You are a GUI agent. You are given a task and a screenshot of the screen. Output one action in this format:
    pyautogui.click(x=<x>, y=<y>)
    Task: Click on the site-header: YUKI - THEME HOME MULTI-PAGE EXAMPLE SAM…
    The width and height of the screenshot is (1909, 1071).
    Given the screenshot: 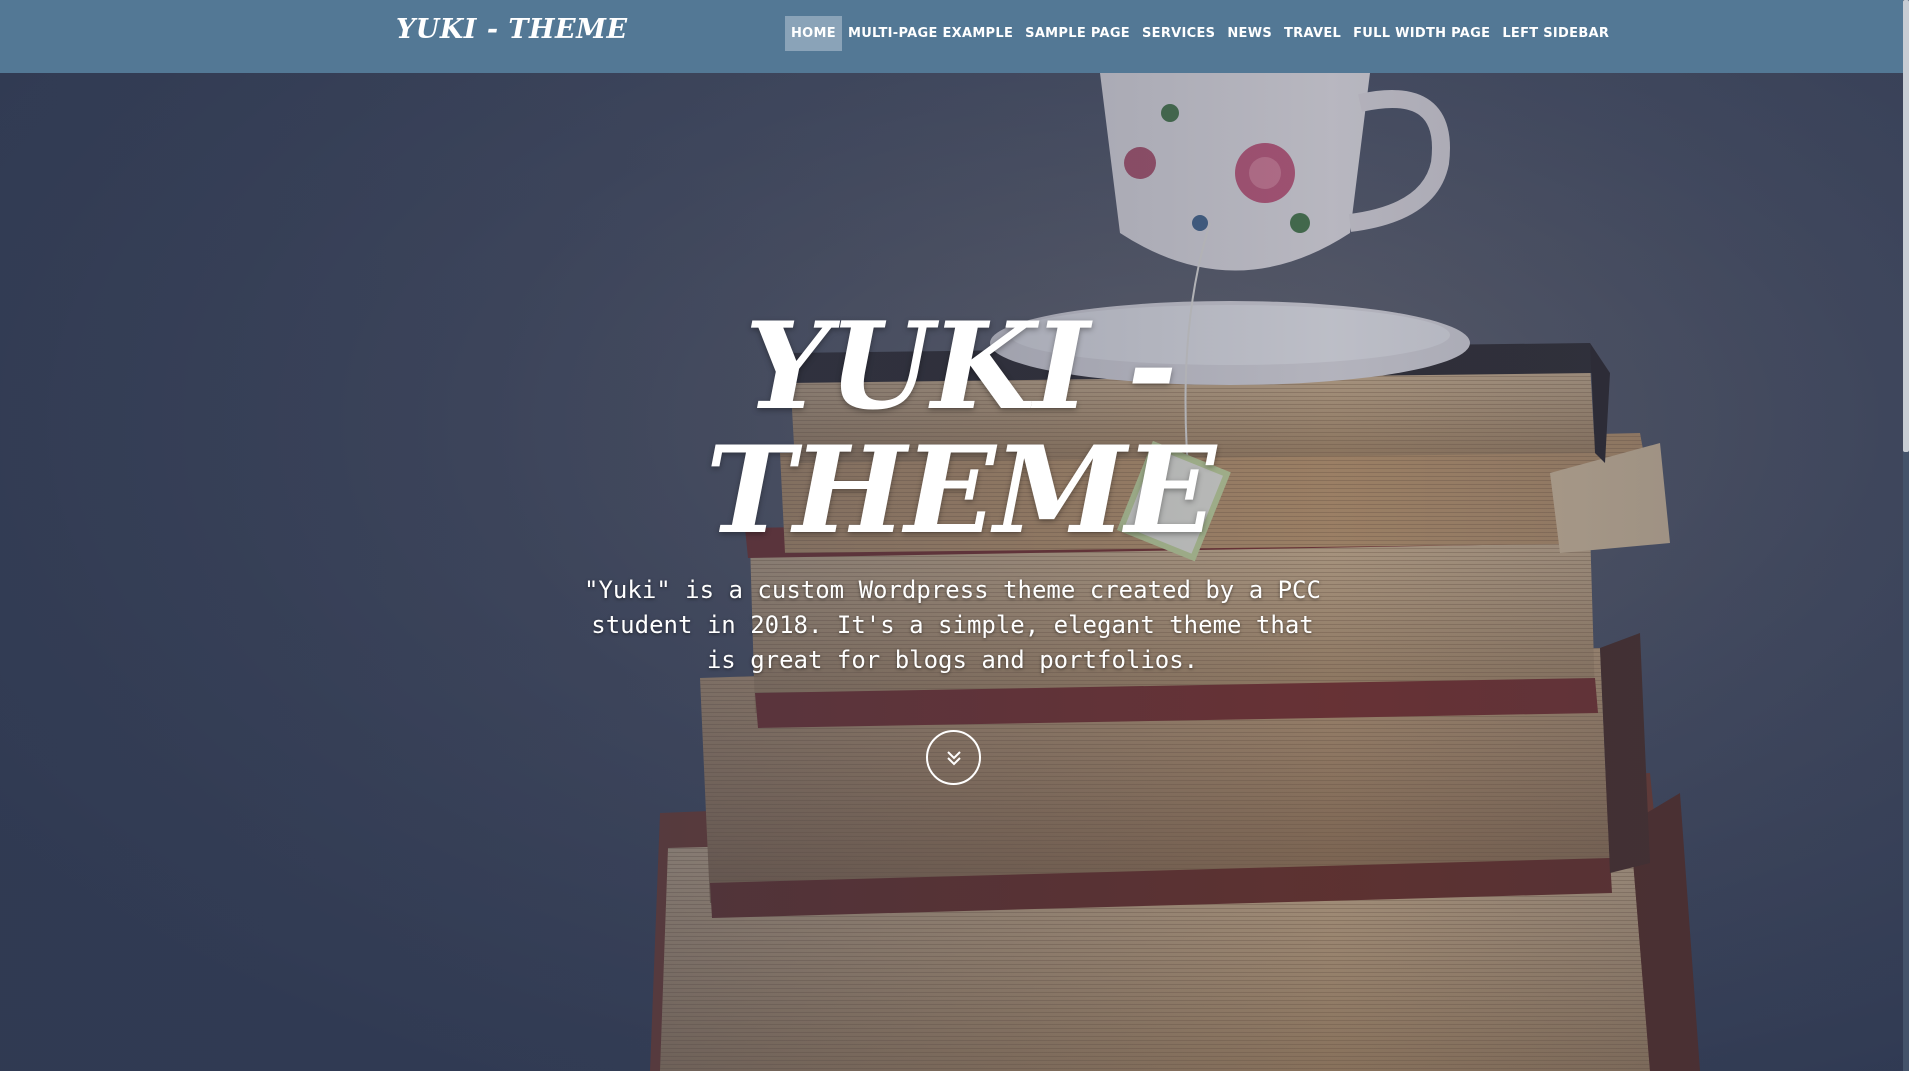 What is the action you would take?
    pyautogui.click(x=954, y=36)
    